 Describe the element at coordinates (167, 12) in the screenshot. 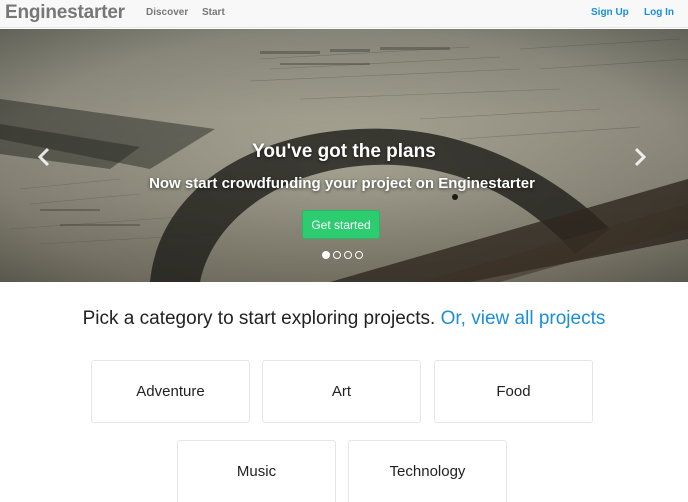

I see `nav-link-discover: Discover` at that location.